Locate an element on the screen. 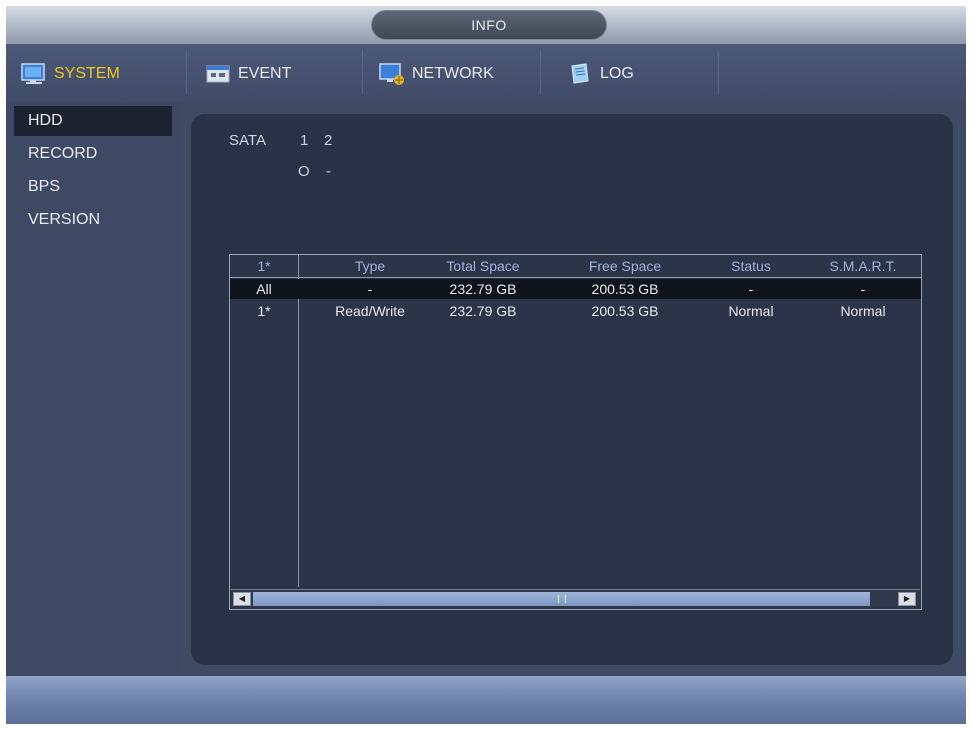 The height and width of the screenshot is (729, 971). scroll-thumb is located at coordinates (561, 599).